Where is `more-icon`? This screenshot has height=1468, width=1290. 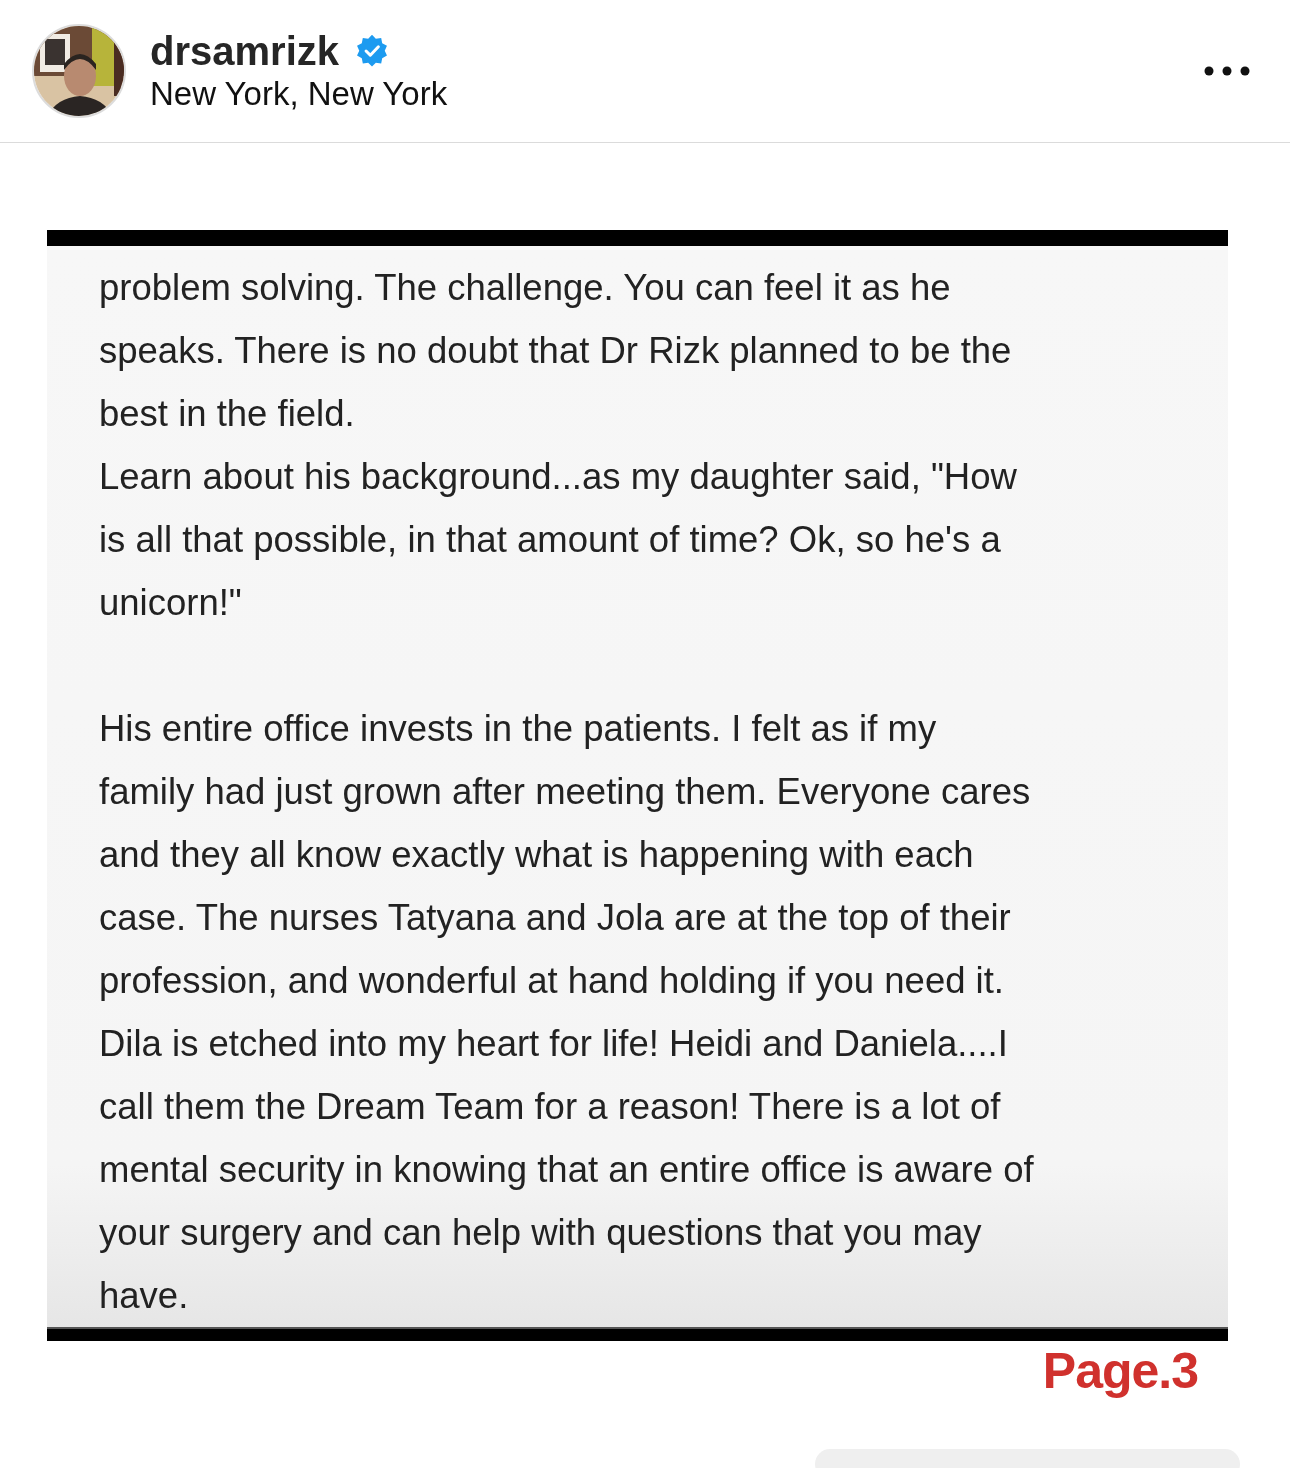
more-icon is located at coordinates (1227, 71).